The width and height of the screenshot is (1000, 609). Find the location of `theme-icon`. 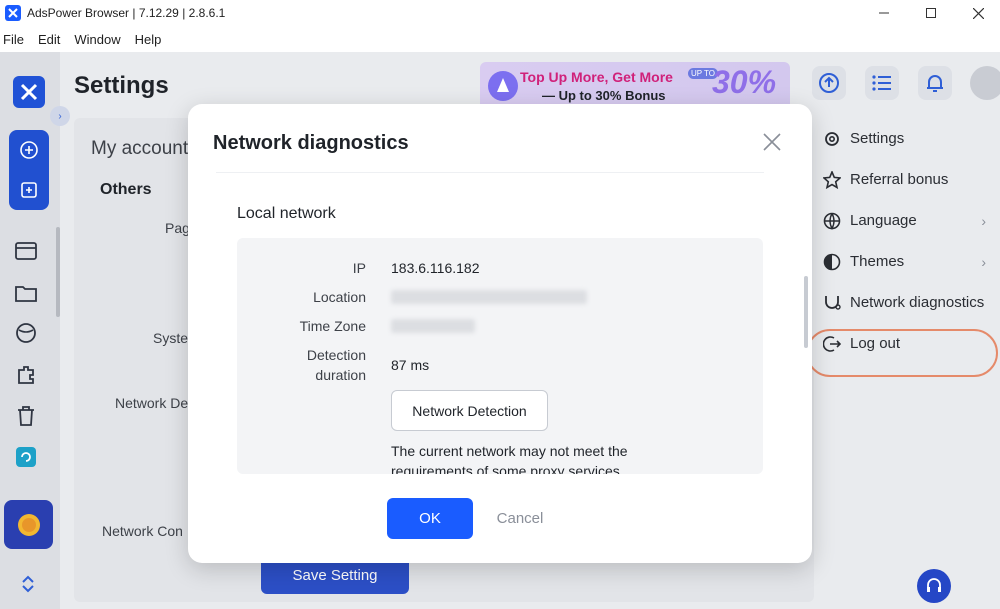

theme-icon is located at coordinates (832, 262).